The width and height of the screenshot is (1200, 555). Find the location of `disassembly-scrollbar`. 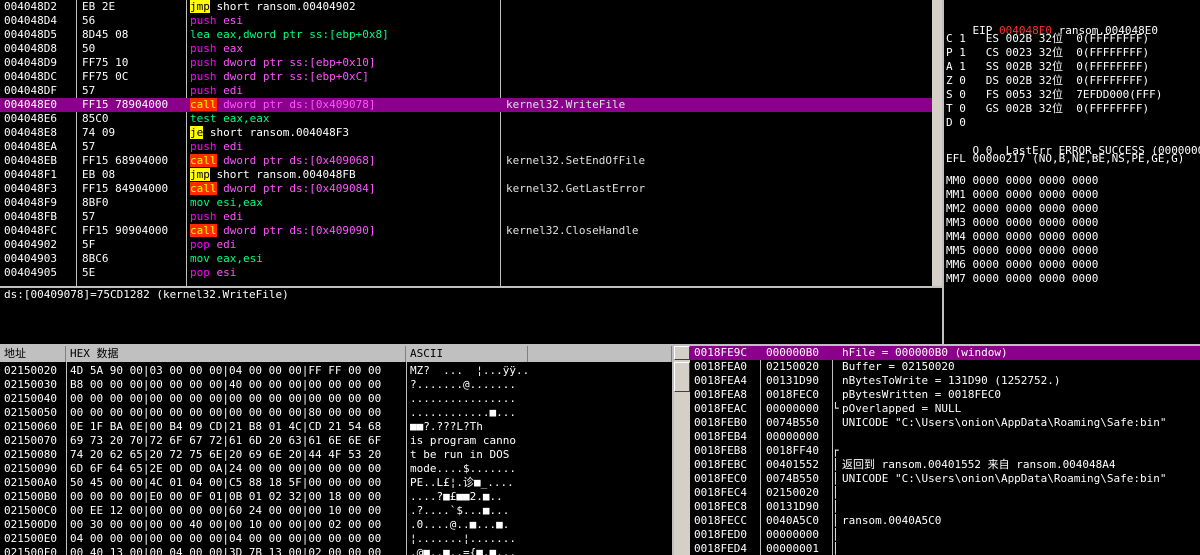

disassembly-scrollbar is located at coordinates (937, 143).